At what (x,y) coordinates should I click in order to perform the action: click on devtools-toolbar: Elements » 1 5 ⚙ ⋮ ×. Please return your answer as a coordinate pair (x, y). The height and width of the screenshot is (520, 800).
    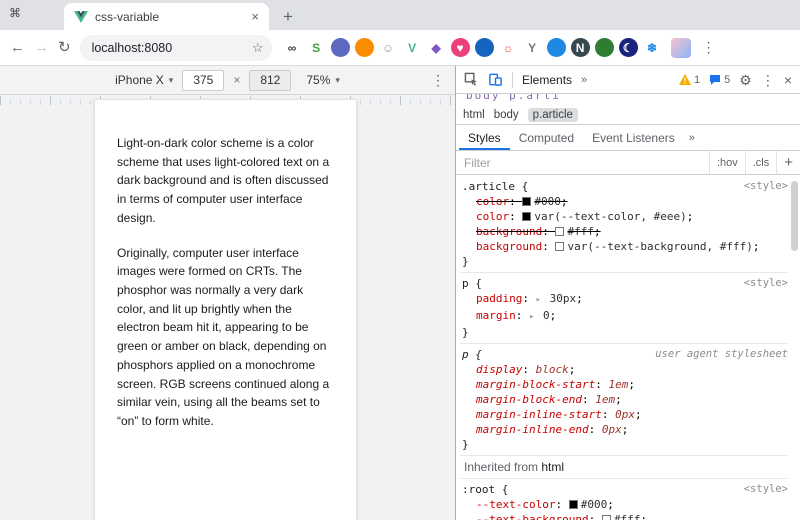
    Looking at the image, I should click on (628, 80).